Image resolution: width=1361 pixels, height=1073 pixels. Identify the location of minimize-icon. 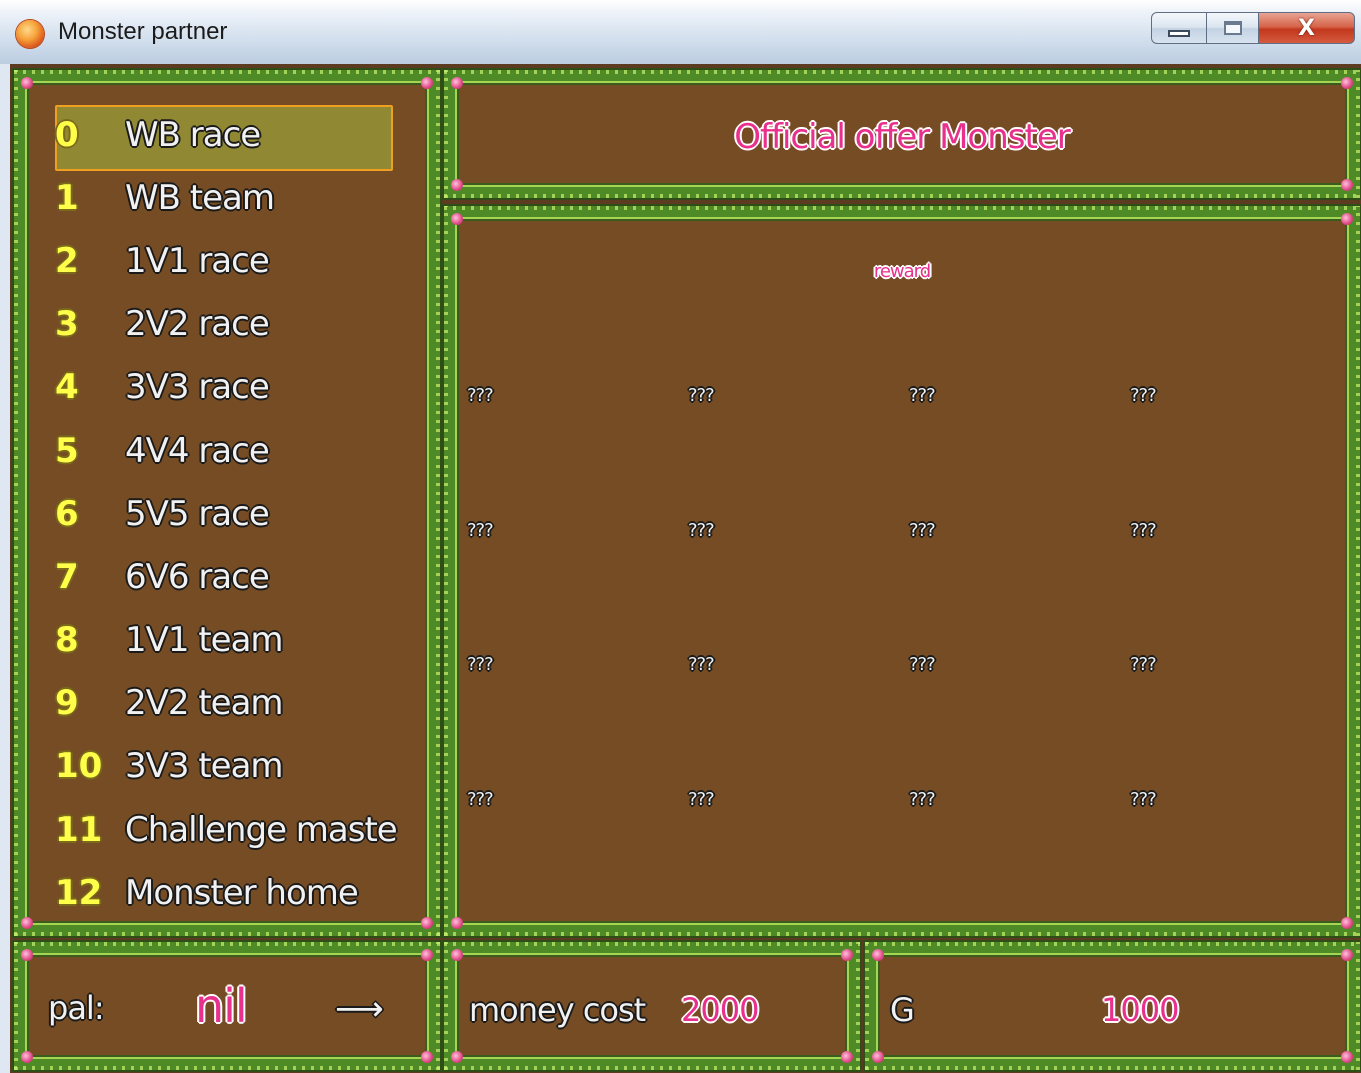
(1179, 33).